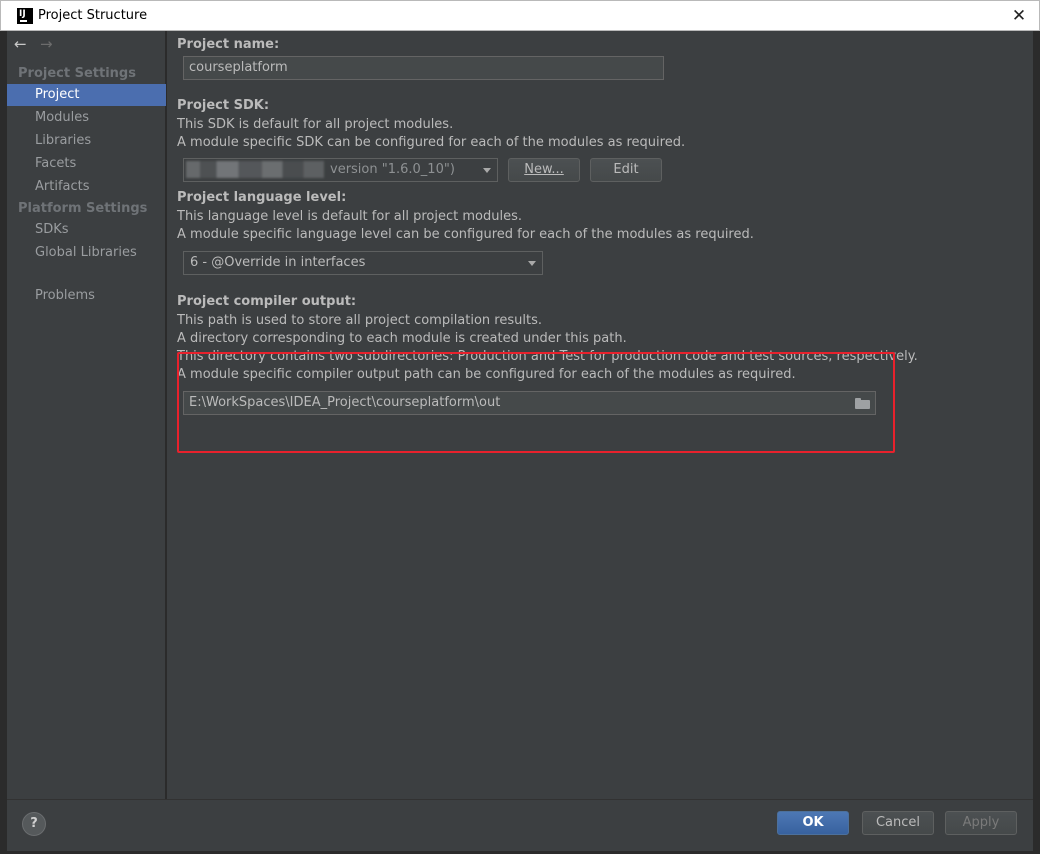 This screenshot has width=1040, height=854. What do you see at coordinates (536, 402) in the screenshot?
I see `annotation-highlight-box` at bounding box center [536, 402].